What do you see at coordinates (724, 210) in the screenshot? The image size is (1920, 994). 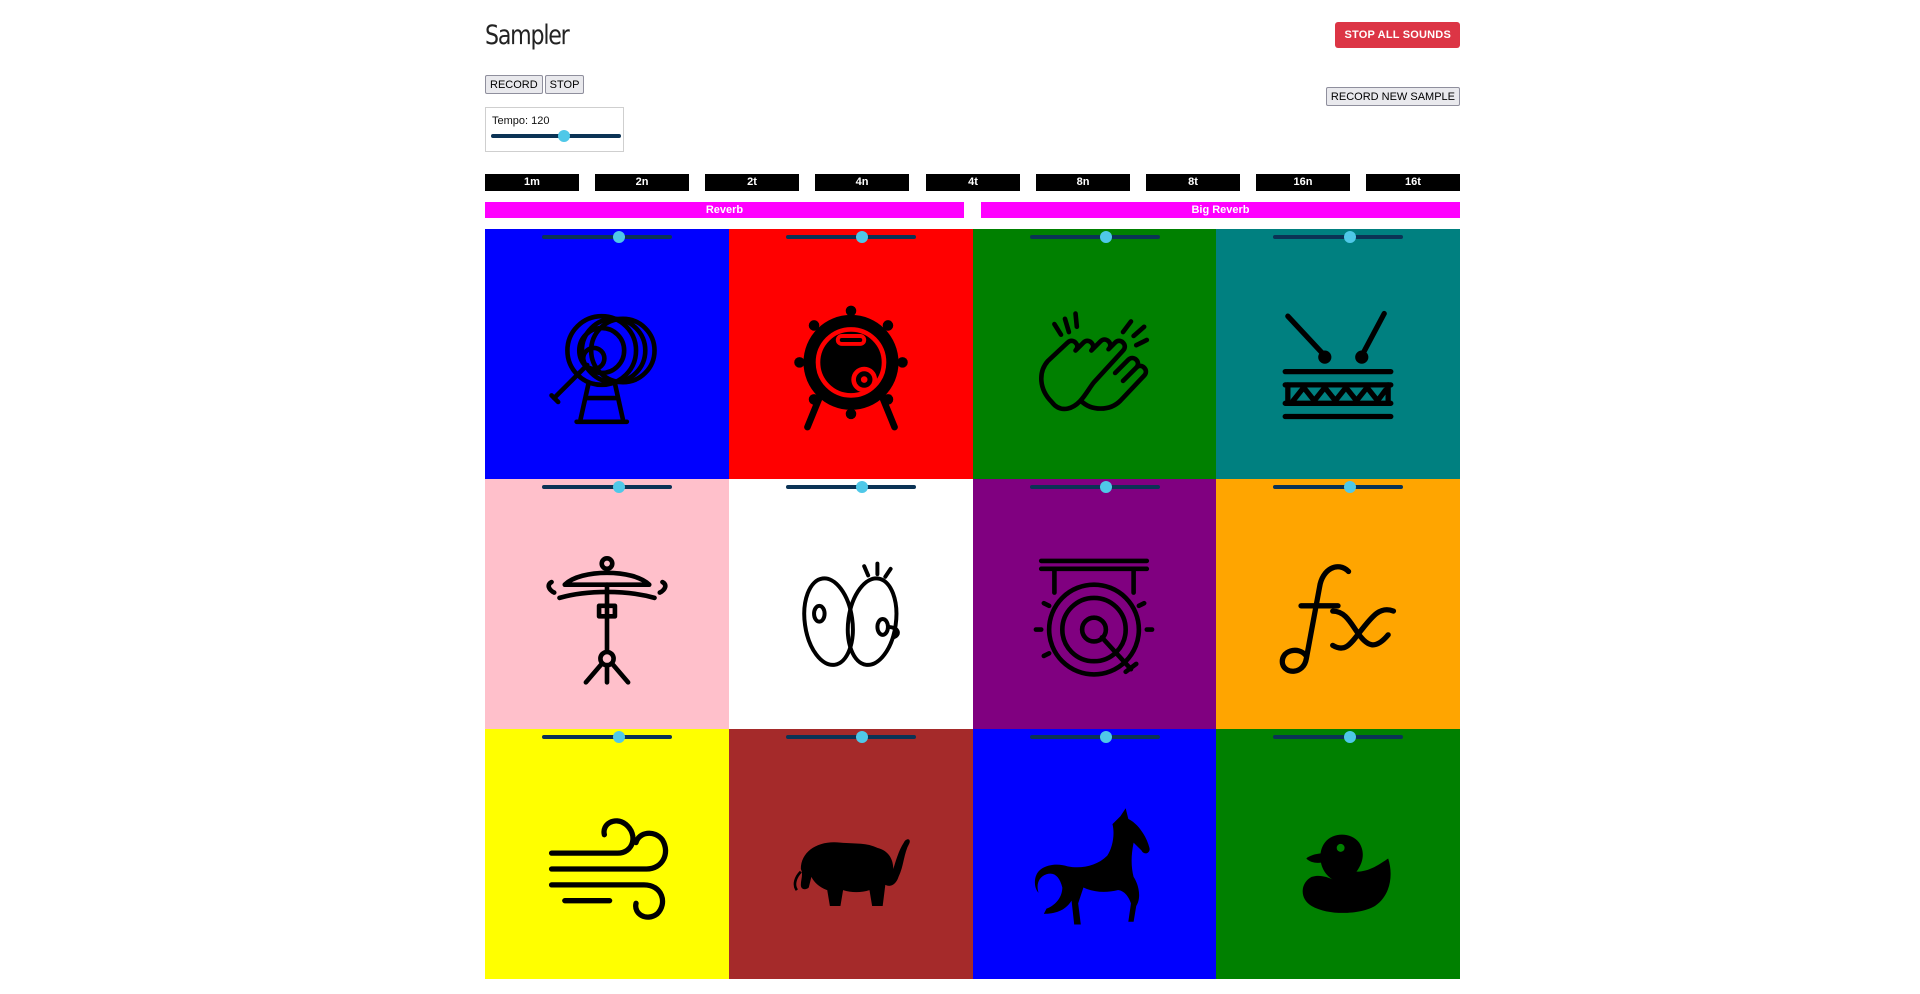 I see `reverb-button: Reverb` at bounding box center [724, 210].